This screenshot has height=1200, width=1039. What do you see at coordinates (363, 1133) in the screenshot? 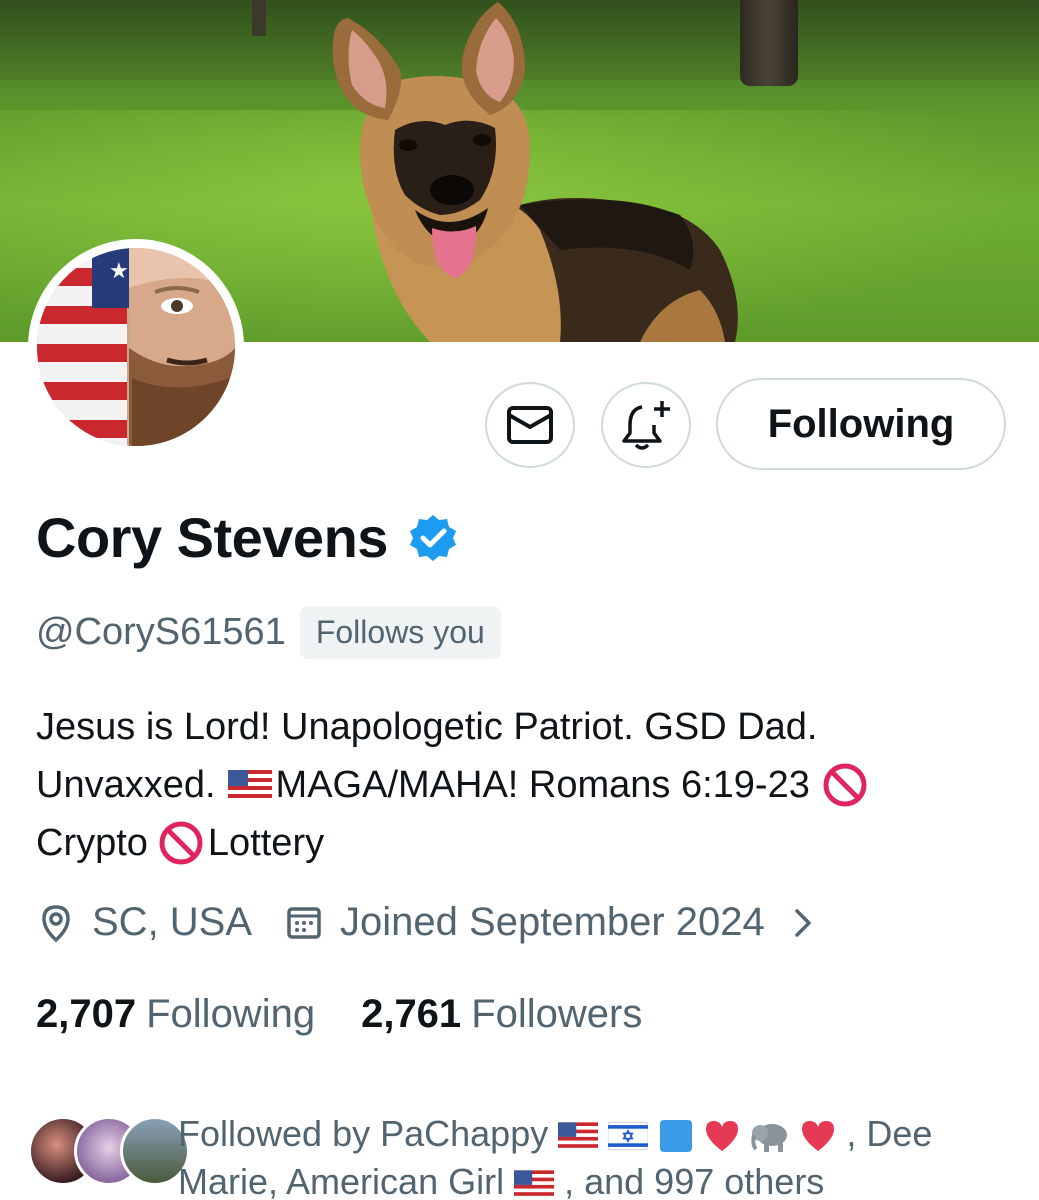
I see `followed-by-prefix: Followed by PaChappy` at bounding box center [363, 1133].